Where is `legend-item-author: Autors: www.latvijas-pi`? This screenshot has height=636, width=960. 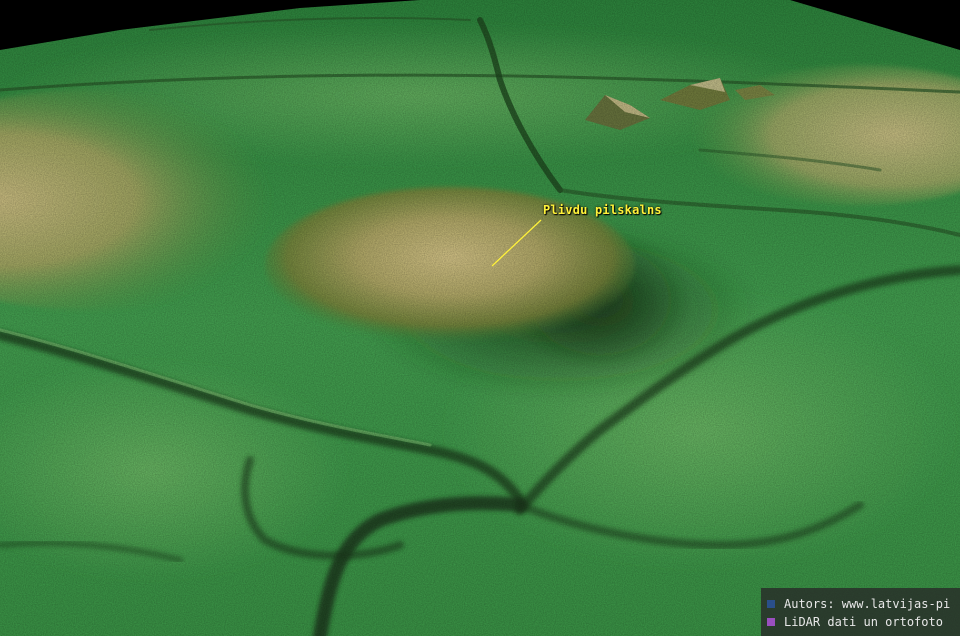
legend-item-author: Autors: www.latvijas-pi is located at coordinates (863, 604).